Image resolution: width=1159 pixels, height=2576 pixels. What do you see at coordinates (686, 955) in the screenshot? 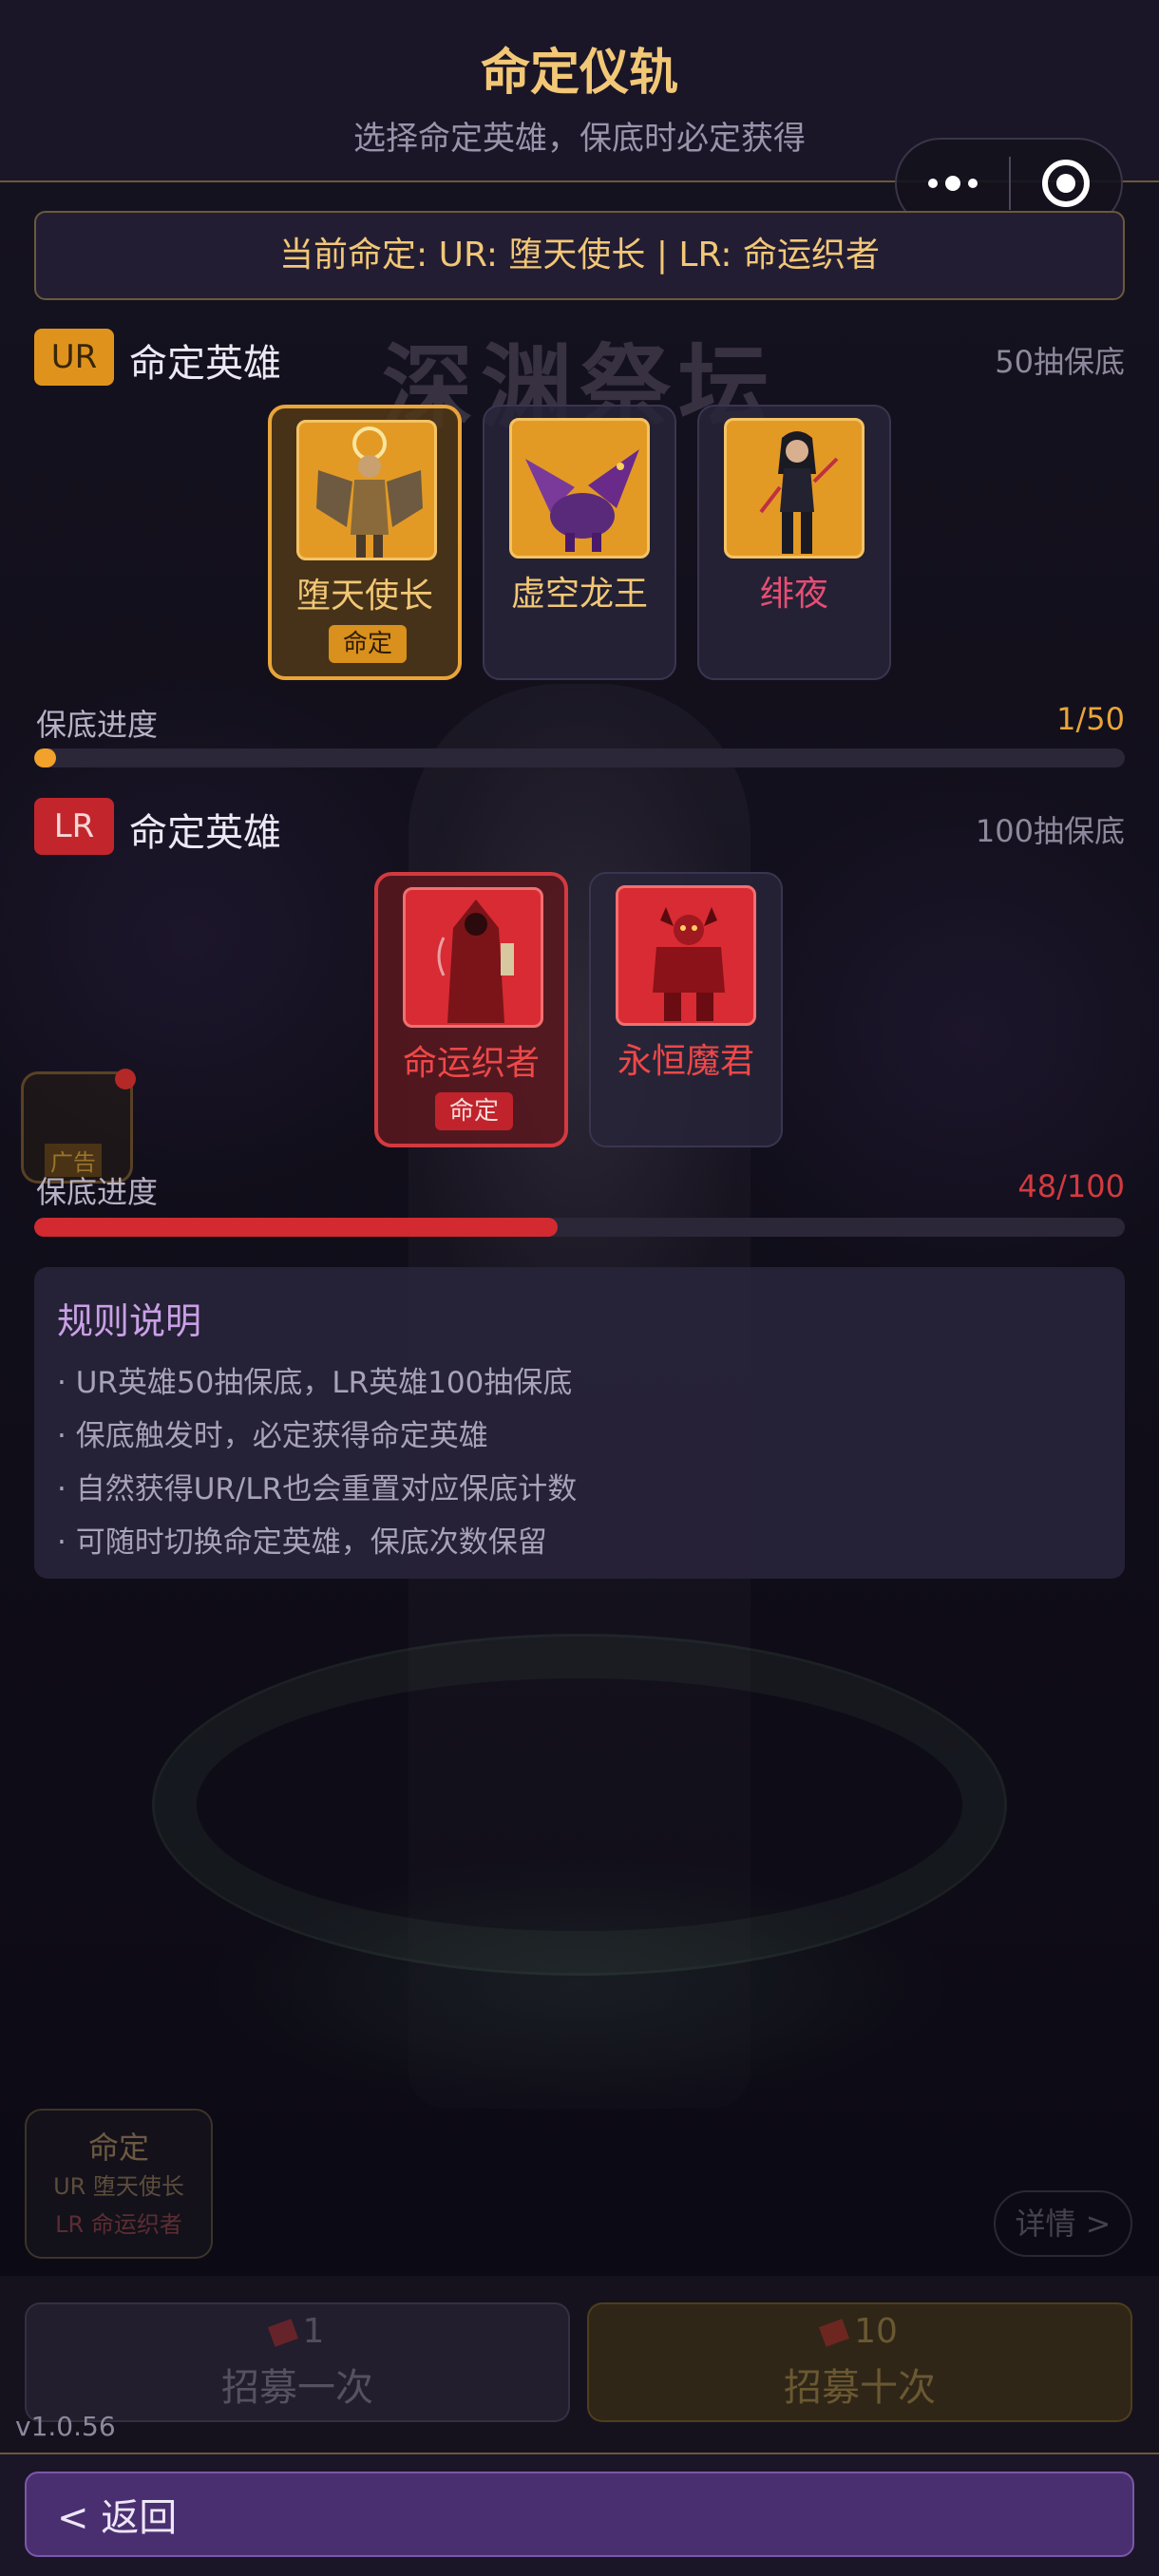
I see `eternal-demon-lord-portrait` at bounding box center [686, 955].